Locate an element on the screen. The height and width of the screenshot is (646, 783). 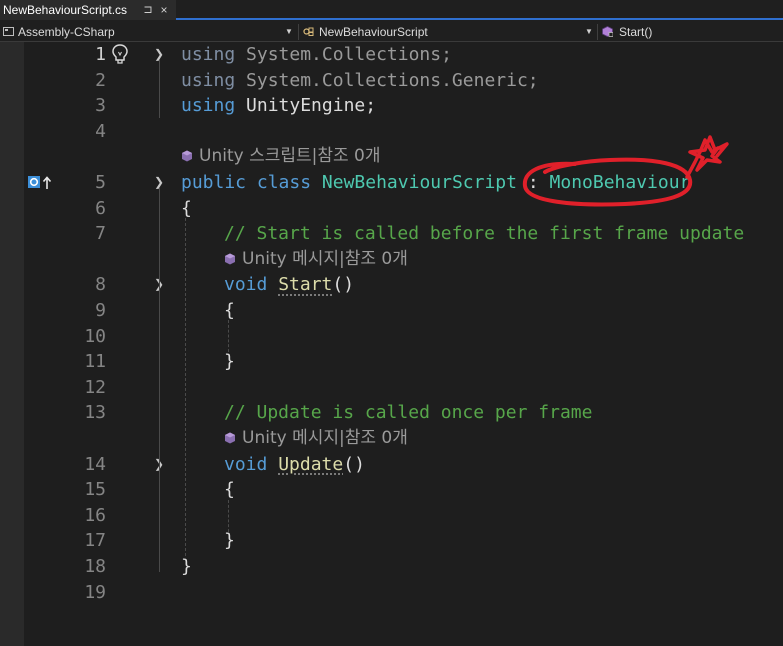
line-number: 2 is located at coordinates (100, 80).